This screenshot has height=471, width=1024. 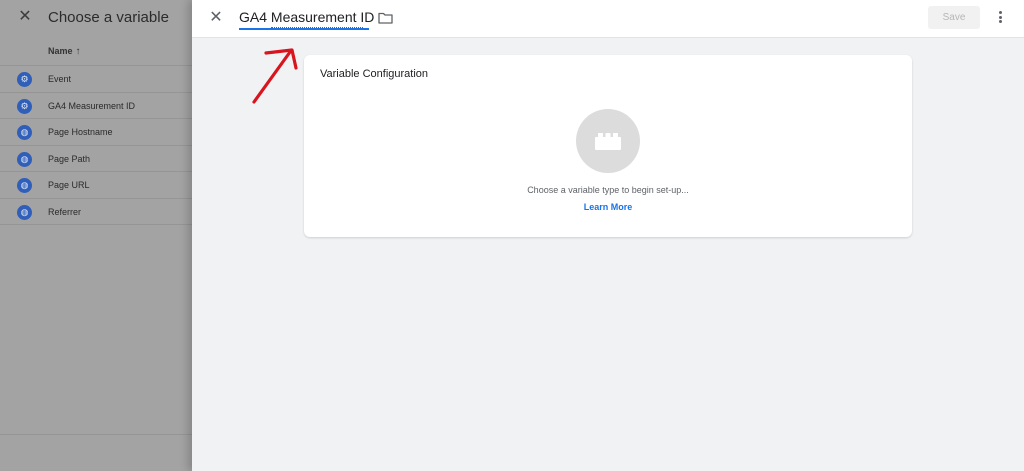 I want to click on variable-name-text: GA4 Measurement ID, so click(x=307, y=17).